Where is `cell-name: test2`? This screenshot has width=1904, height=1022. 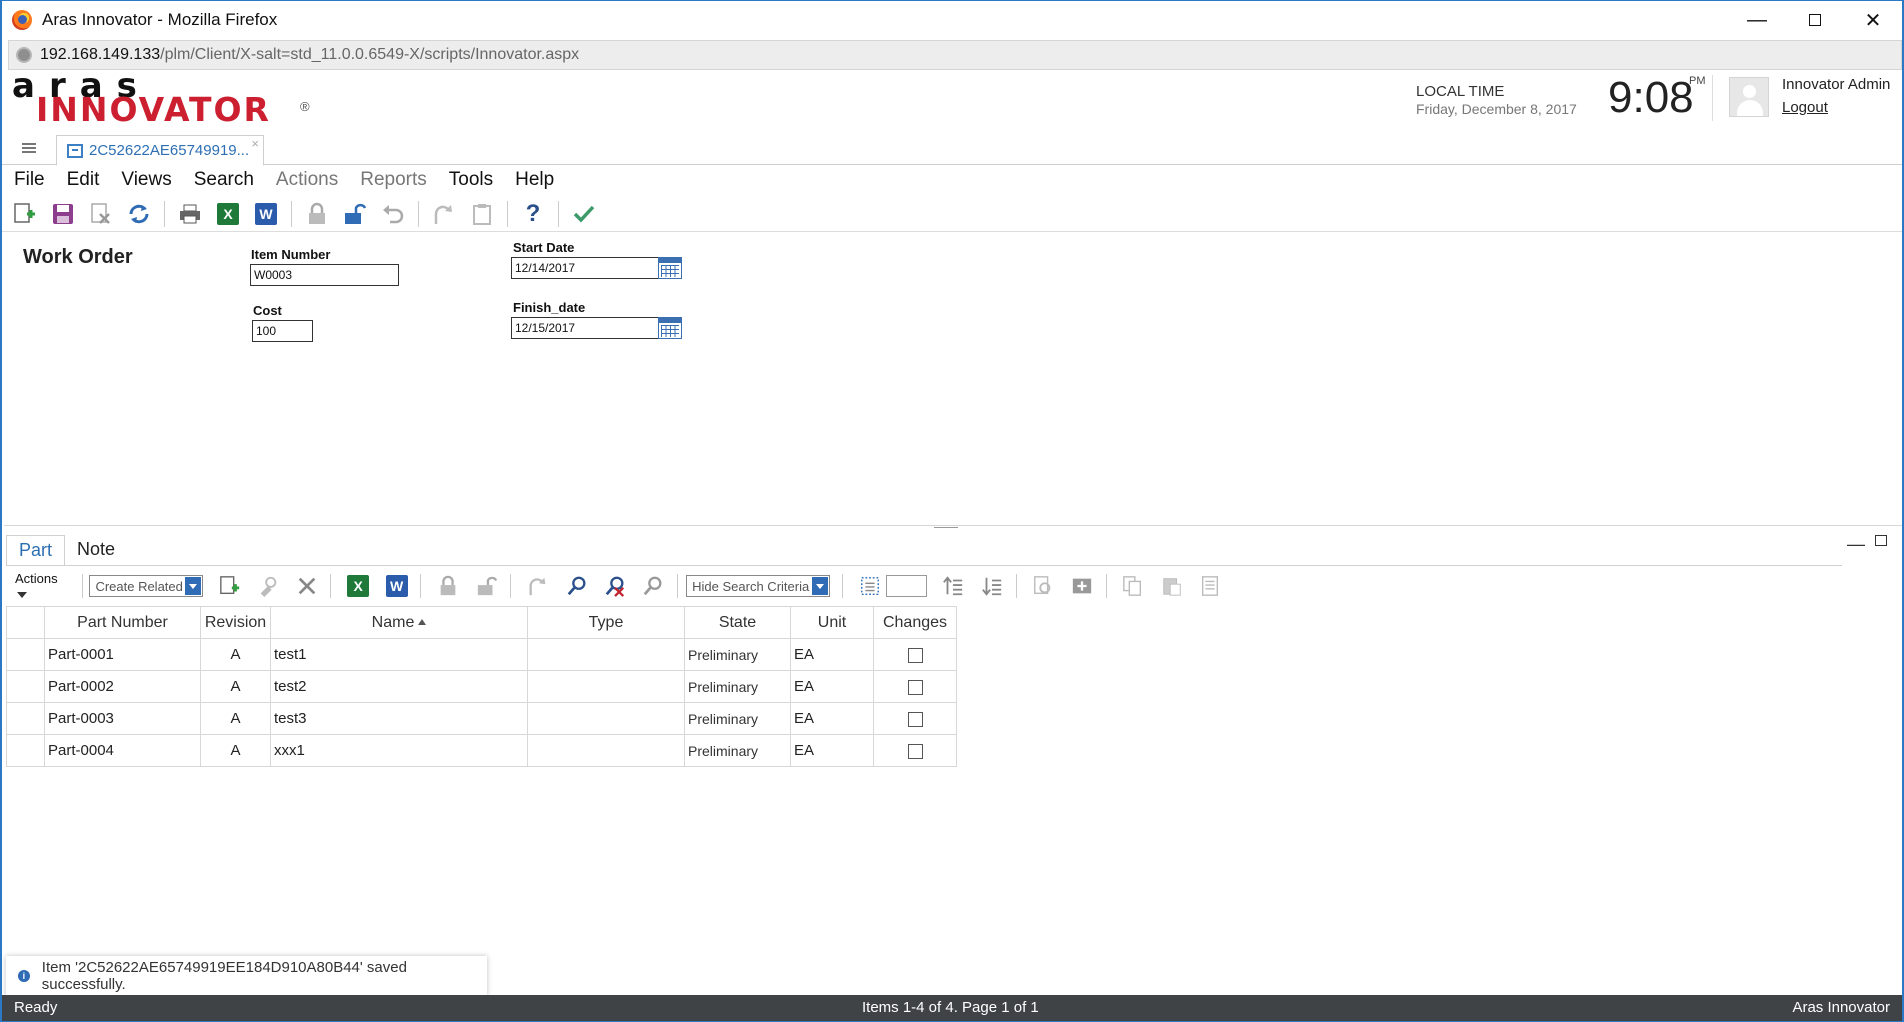 cell-name: test2 is located at coordinates (399, 686).